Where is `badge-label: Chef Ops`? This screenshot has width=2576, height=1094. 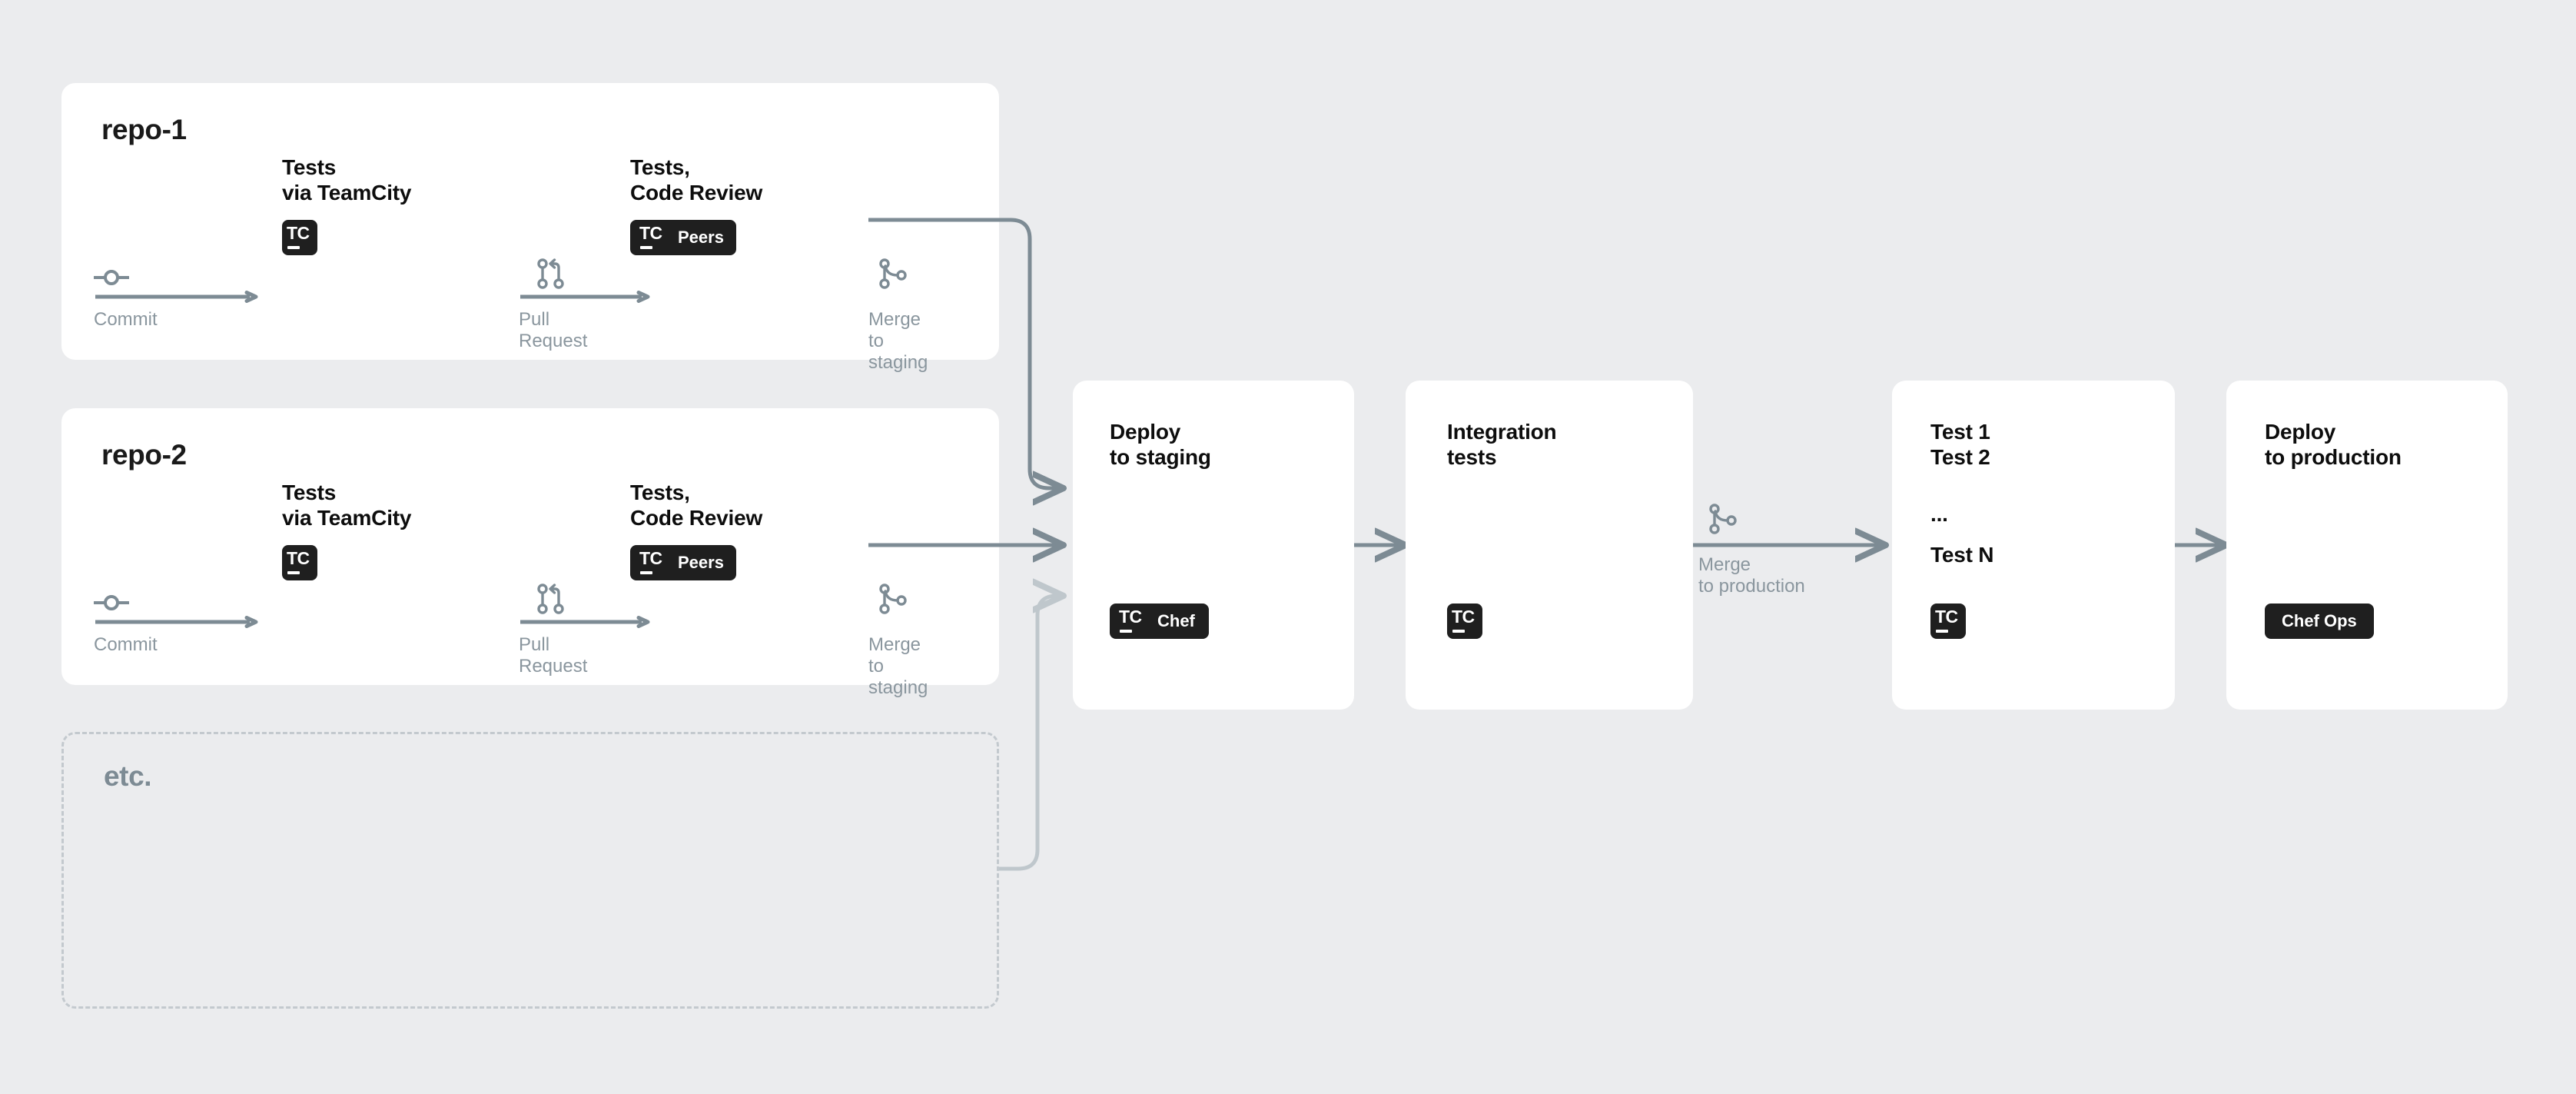 badge-label: Chef Ops is located at coordinates (2319, 620).